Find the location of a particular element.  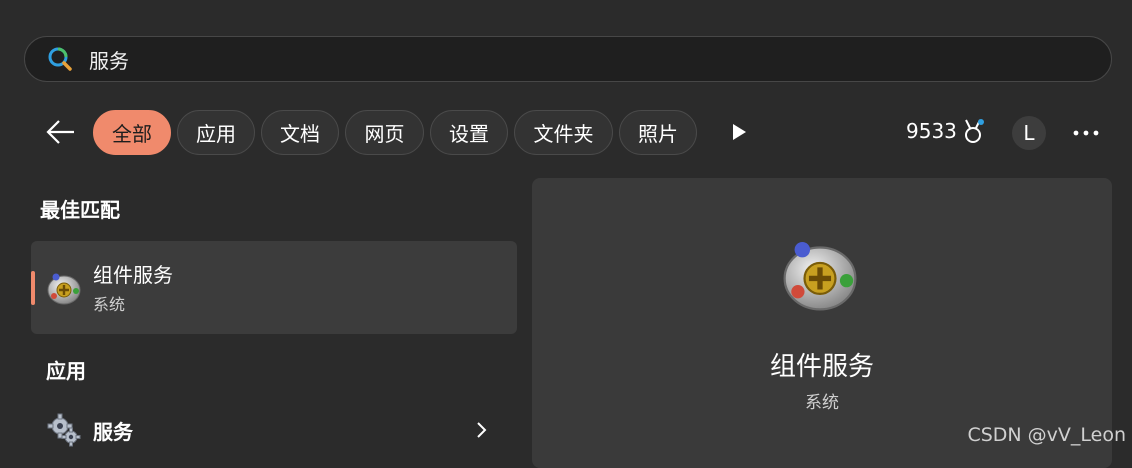

rewards-points: 9533 is located at coordinates (931, 131).